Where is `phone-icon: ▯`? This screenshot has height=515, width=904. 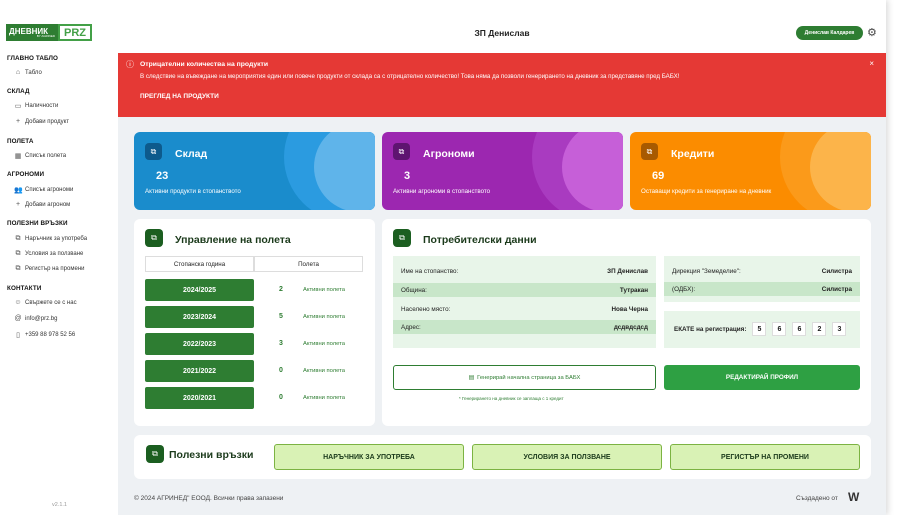 phone-icon: ▯ is located at coordinates (18, 335).